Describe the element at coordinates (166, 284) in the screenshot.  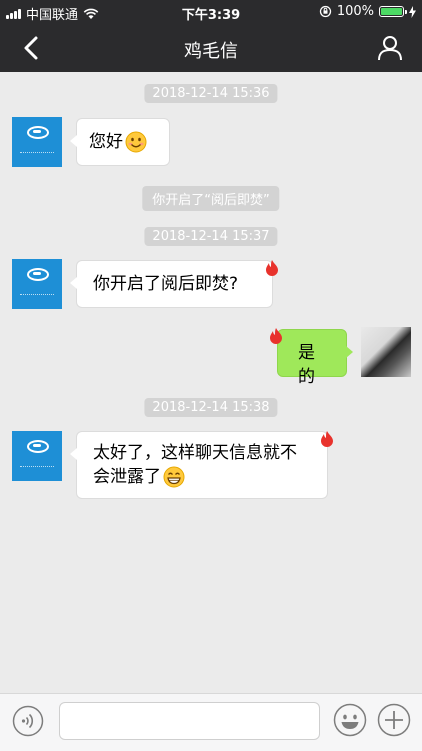
I see `message-text: 你开启了阅后即焚?` at that location.